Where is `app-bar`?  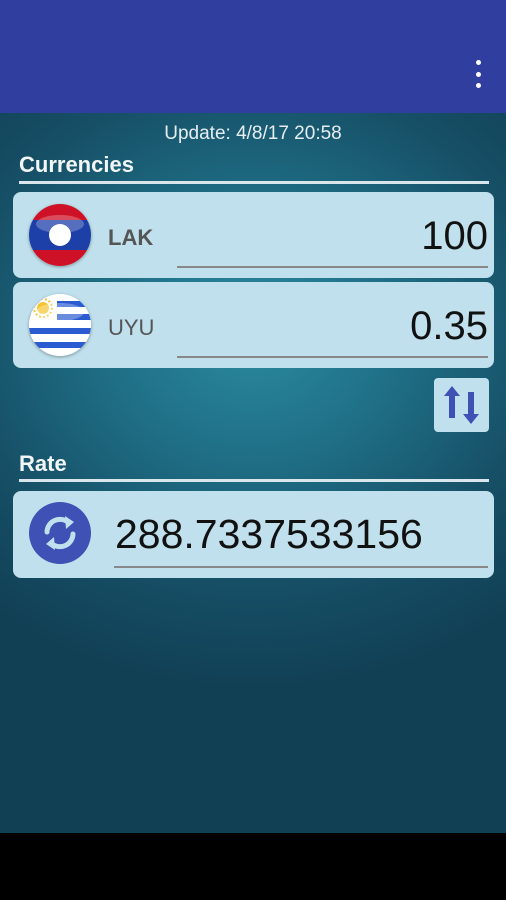
app-bar is located at coordinates (253, 56).